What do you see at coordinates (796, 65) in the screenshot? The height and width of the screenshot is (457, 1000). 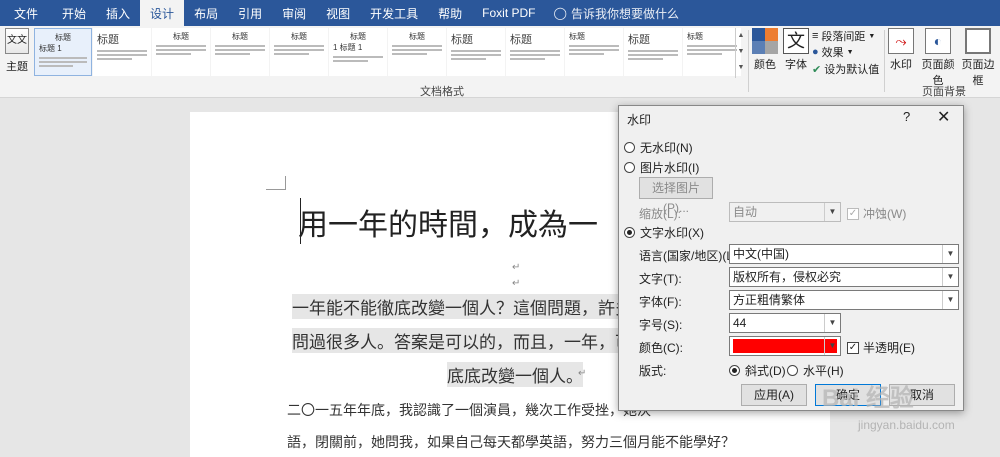 I see `fonts-label: 字体` at bounding box center [796, 65].